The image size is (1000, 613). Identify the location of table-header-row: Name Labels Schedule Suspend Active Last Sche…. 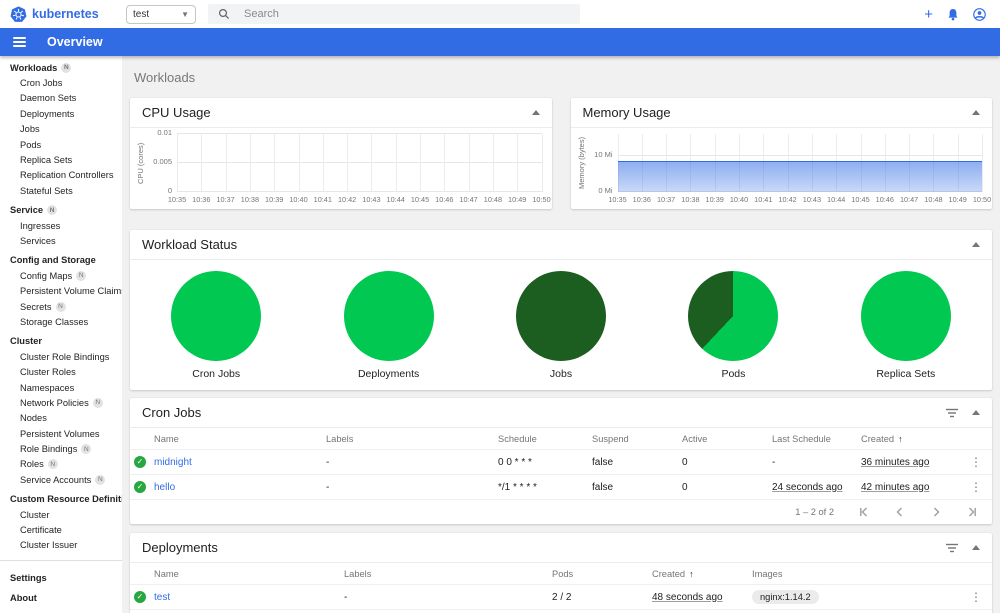
(561, 439).